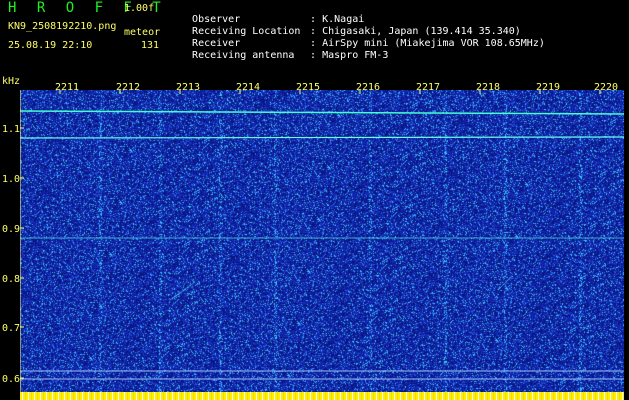  I want to click on antenna-value: Maspro FM-3, so click(355, 55).